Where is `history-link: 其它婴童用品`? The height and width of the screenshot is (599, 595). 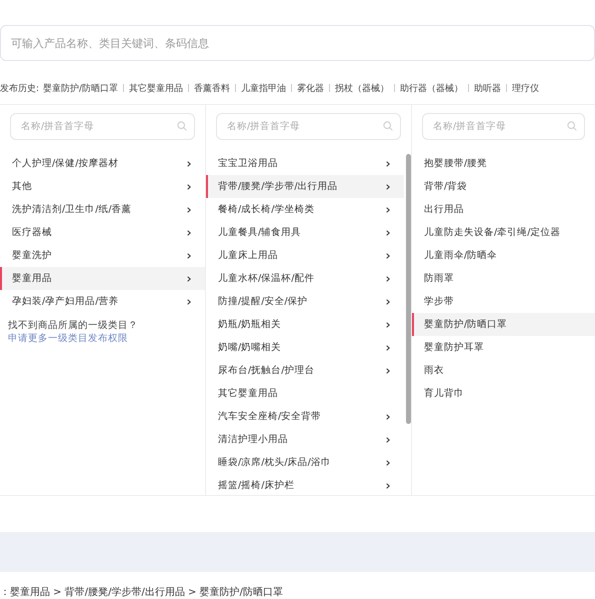
history-link: 其它婴童用品 is located at coordinates (156, 88).